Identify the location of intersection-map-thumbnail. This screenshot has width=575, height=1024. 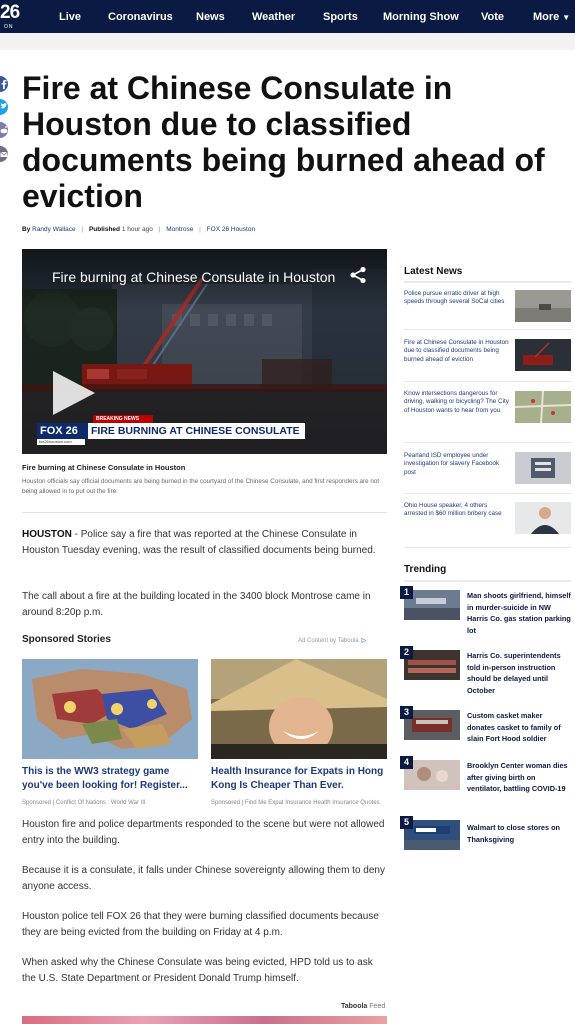
(543, 407).